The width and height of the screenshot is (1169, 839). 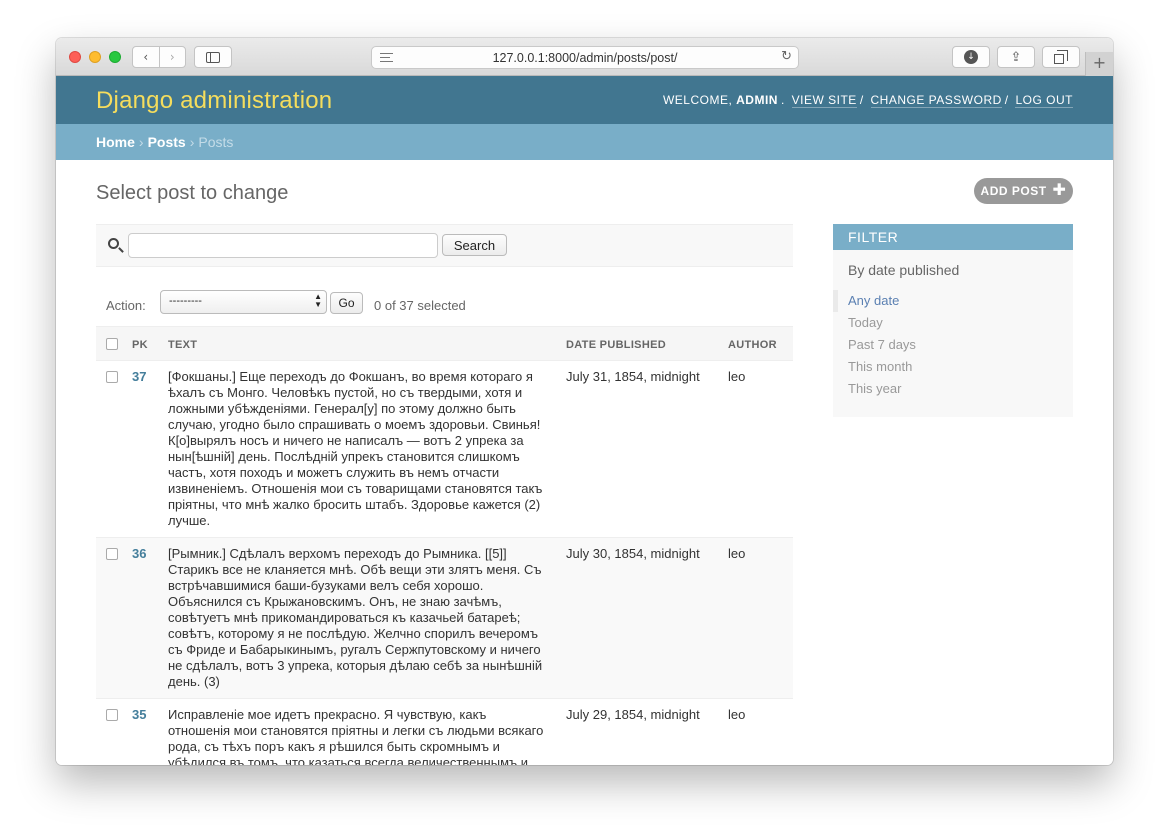 I want to click on filter-option-today: Today, so click(x=953, y=323).